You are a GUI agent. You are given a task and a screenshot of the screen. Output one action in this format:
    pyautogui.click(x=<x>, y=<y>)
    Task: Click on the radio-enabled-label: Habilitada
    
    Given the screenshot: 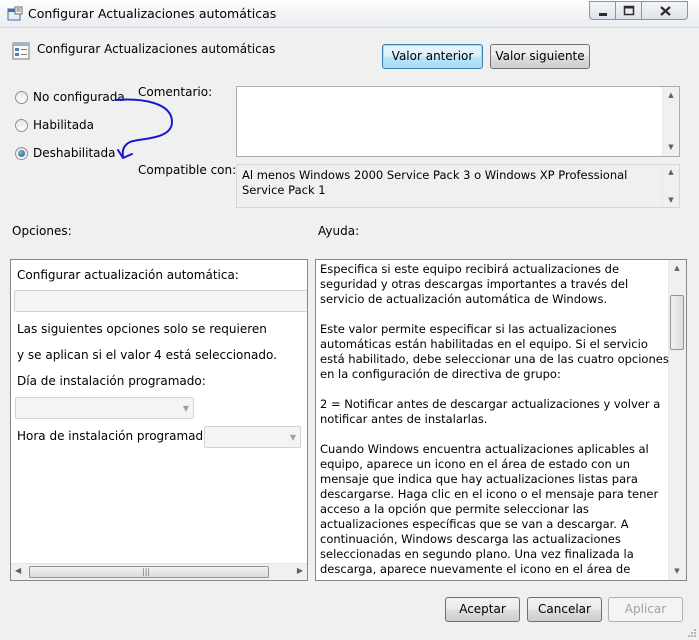 What is the action you would take?
    pyautogui.click(x=63, y=125)
    